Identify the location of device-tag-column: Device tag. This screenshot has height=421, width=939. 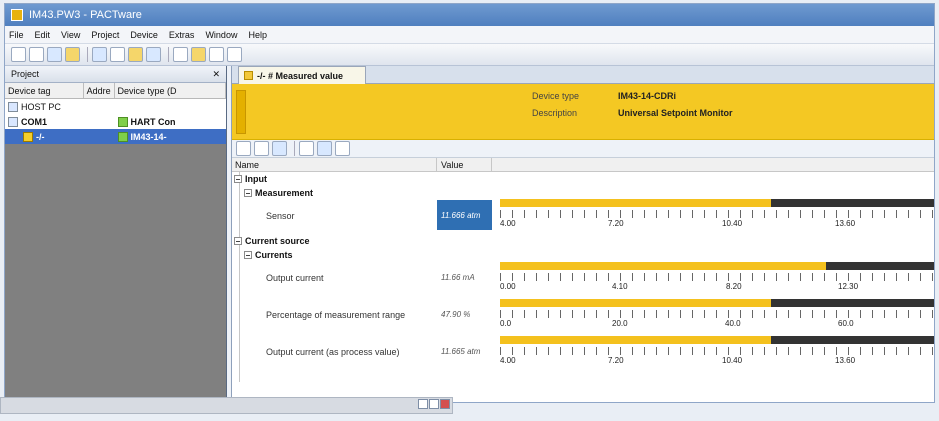
(44, 90).